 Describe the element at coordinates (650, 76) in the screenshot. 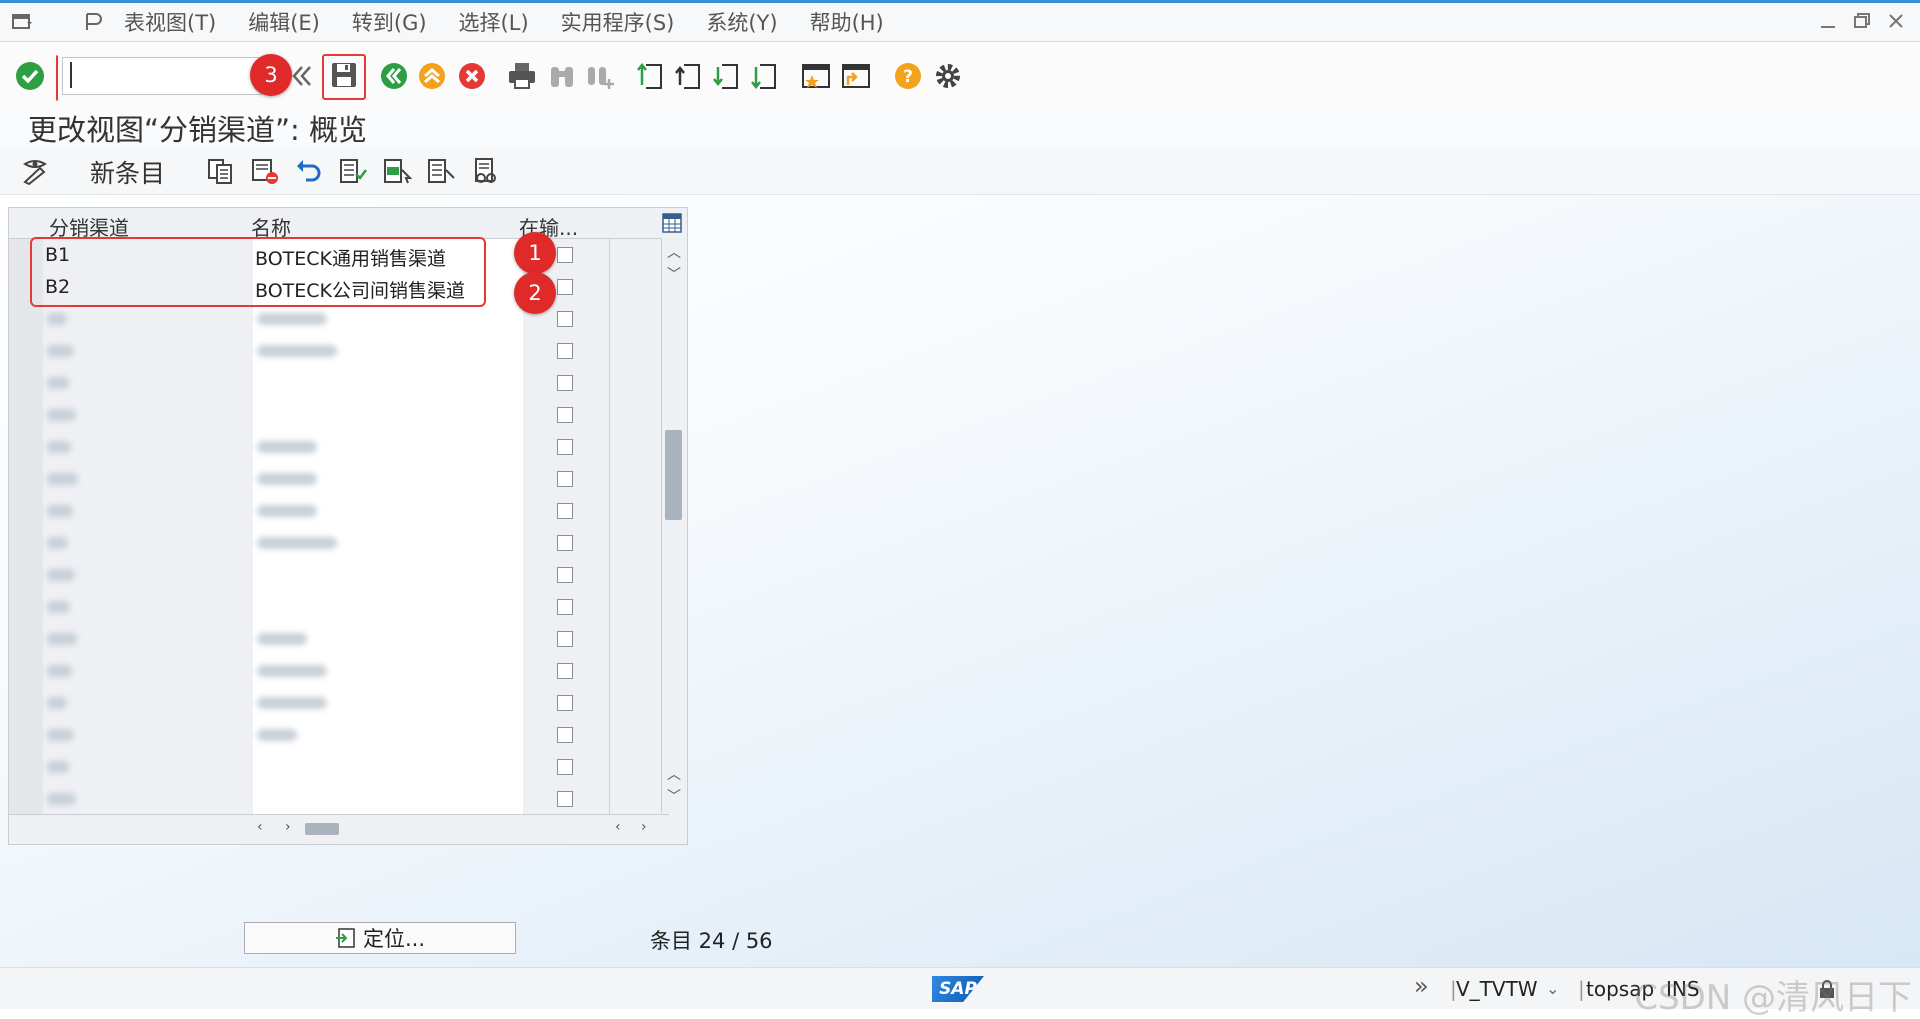

I see `first-page-icon` at that location.